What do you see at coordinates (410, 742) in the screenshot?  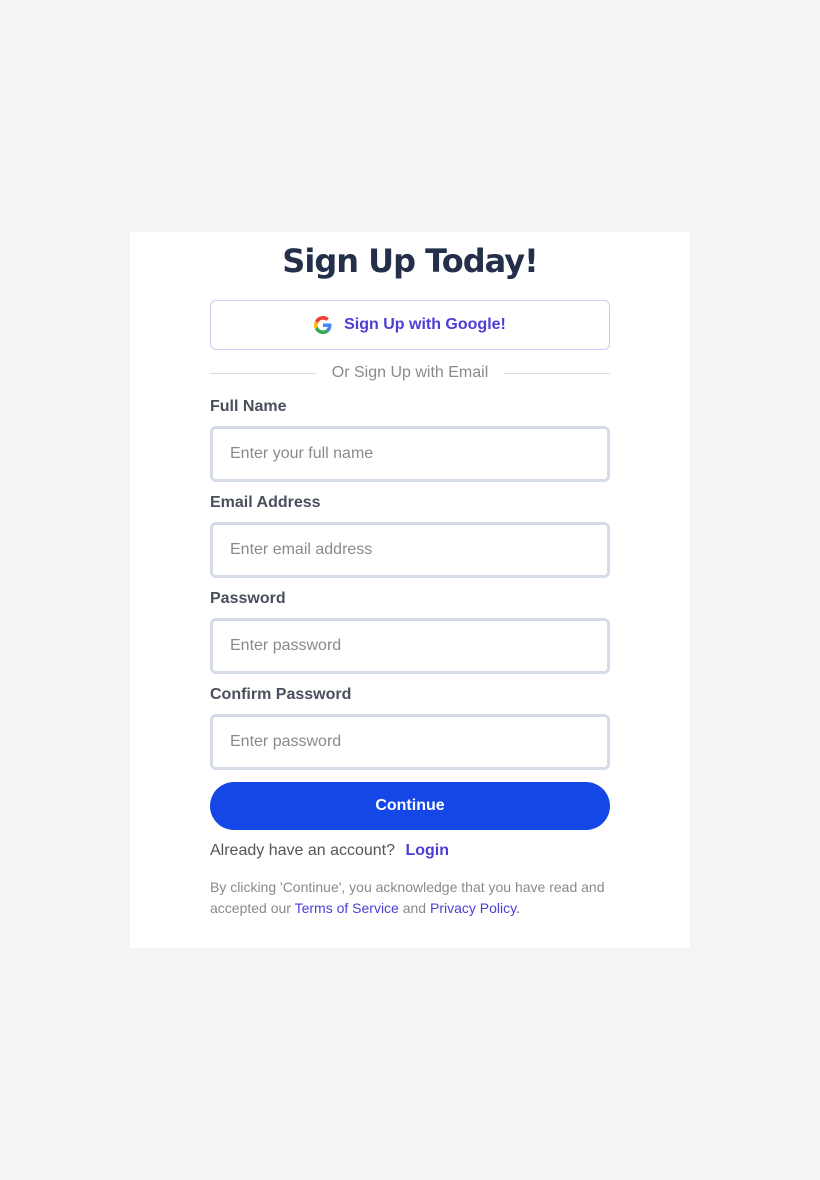 I see `confirm-password-input` at bounding box center [410, 742].